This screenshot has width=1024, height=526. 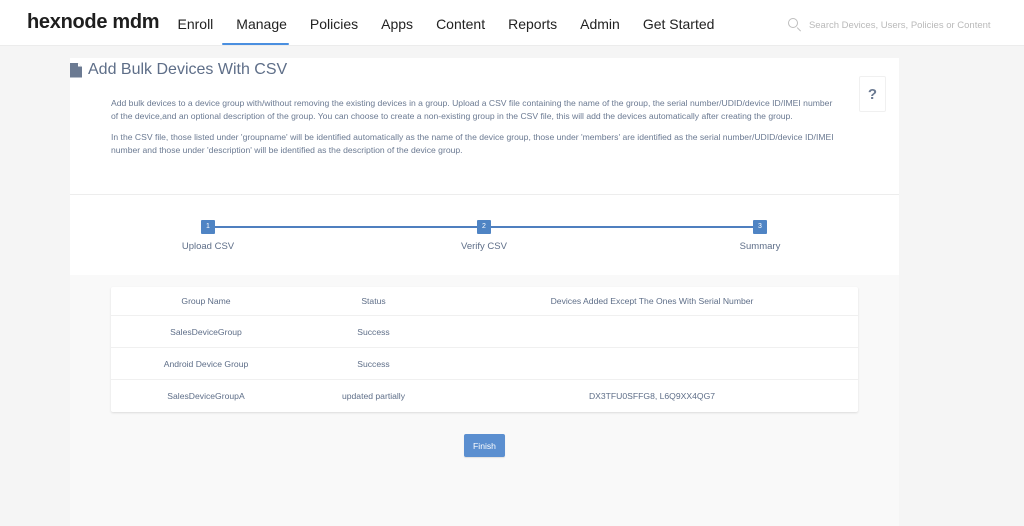 What do you see at coordinates (795, 25) in the screenshot?
I see `search-icon` at bounding box center [795, 25].